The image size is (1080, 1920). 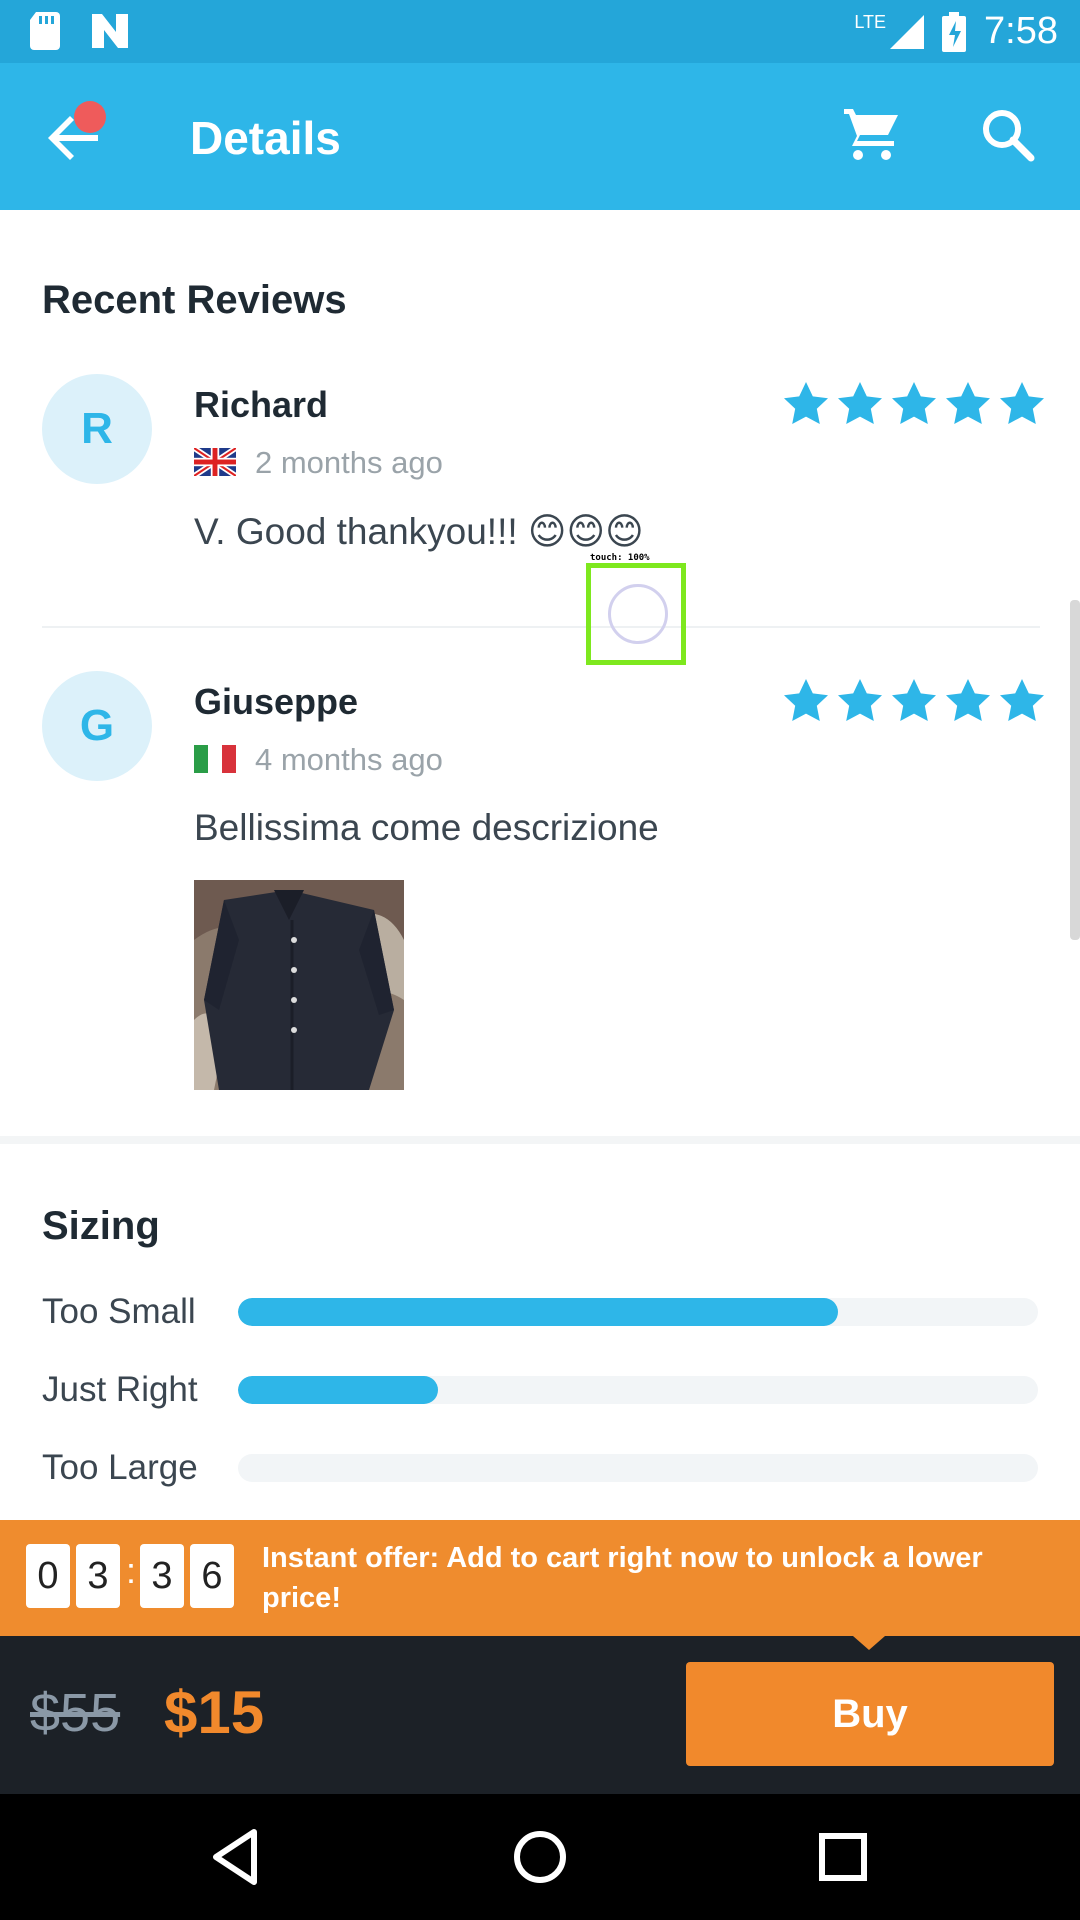 I want to click on uk-flag-icon, so click(x=215, y=462).